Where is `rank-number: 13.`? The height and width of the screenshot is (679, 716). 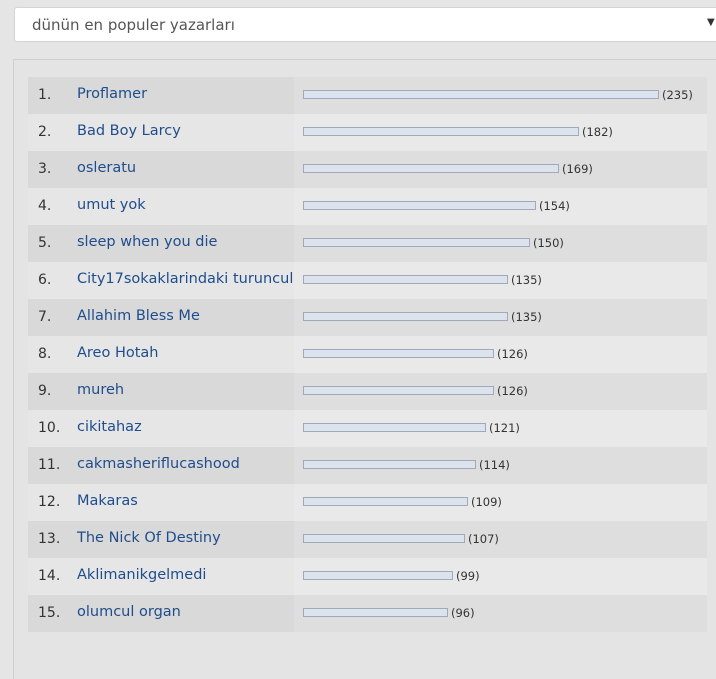
rank-number: 13. is located at coordinates (49, 539).